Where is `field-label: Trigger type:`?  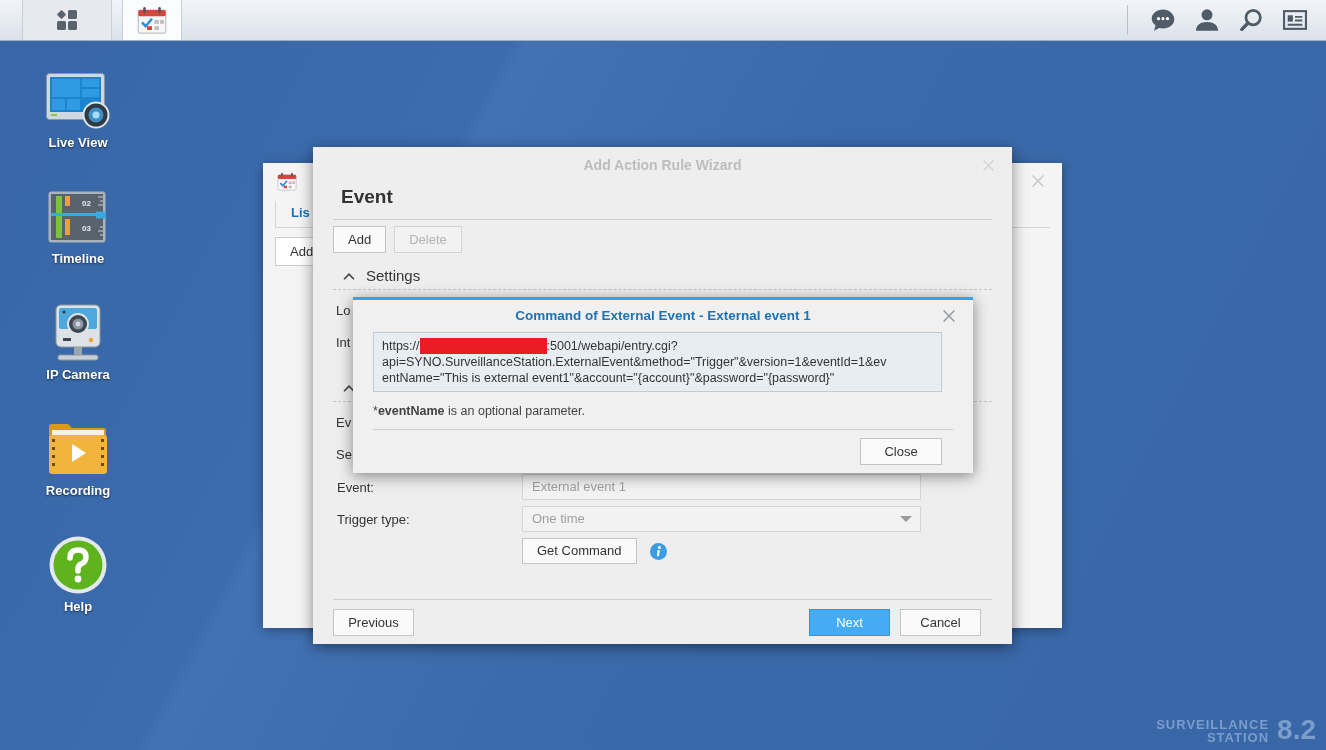 field-label: Trigger type: is located at coordinates (373, 519).